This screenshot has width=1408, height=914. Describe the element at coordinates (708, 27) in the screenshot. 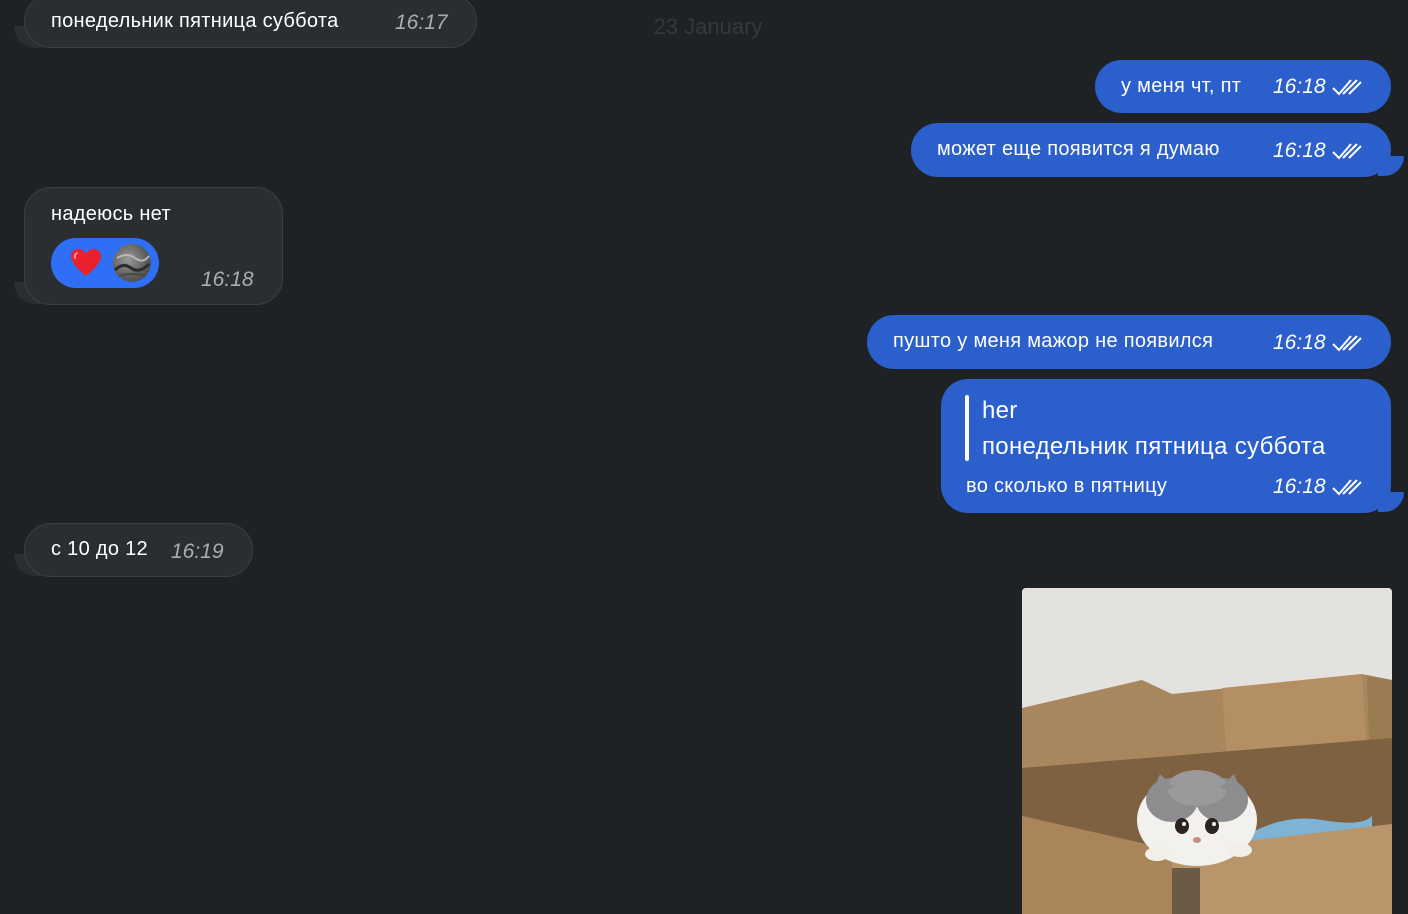

I see `date-separator: 23 January` at that location.